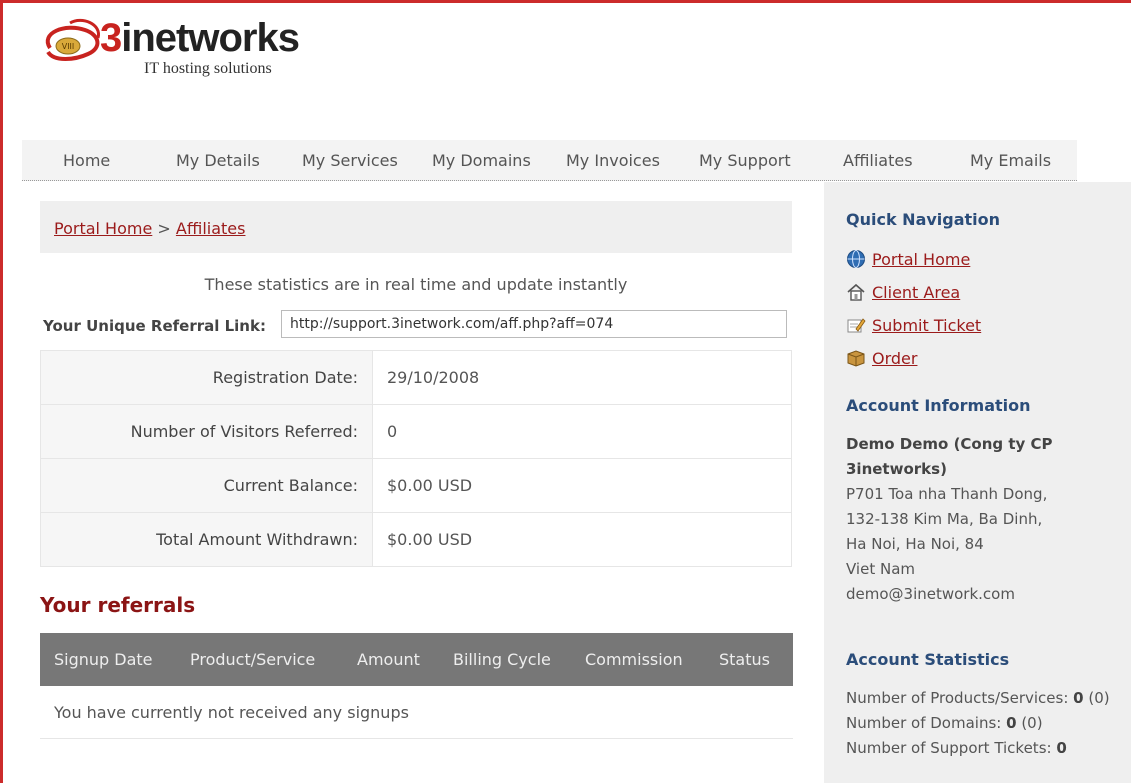 The height and width of the screenshot is (783, 1131). I want to click on account-information-title: Account Information, so click(938, 405).